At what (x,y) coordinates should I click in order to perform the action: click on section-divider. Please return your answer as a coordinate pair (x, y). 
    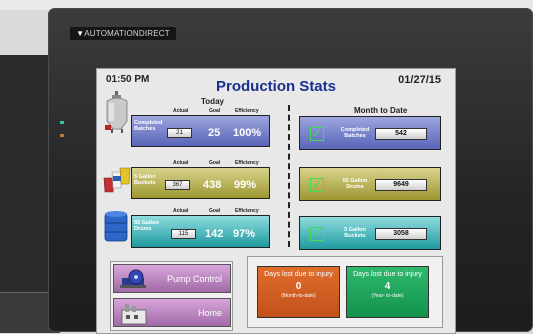
    Looking at the image, I should click on (289, 176).